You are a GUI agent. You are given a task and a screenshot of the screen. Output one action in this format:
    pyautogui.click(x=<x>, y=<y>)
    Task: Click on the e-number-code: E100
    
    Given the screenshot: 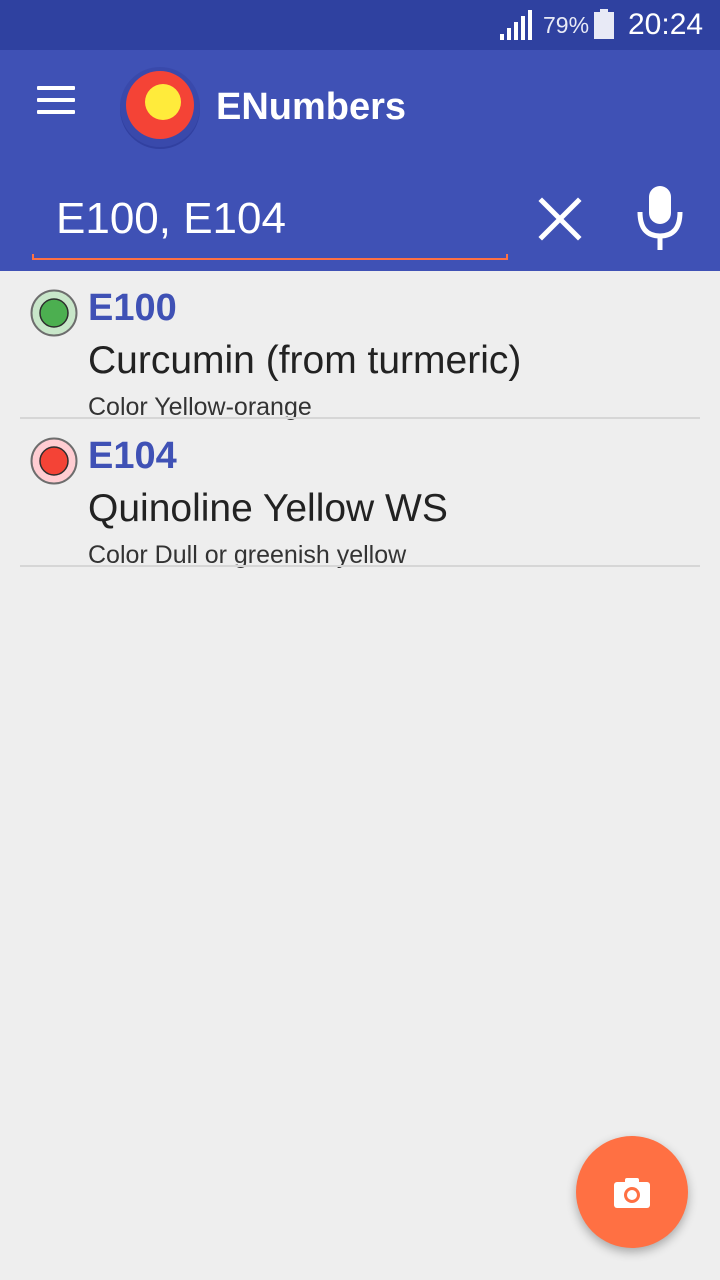 What is the action you would take?
    pyautogui.click(x=132, y=308)
    